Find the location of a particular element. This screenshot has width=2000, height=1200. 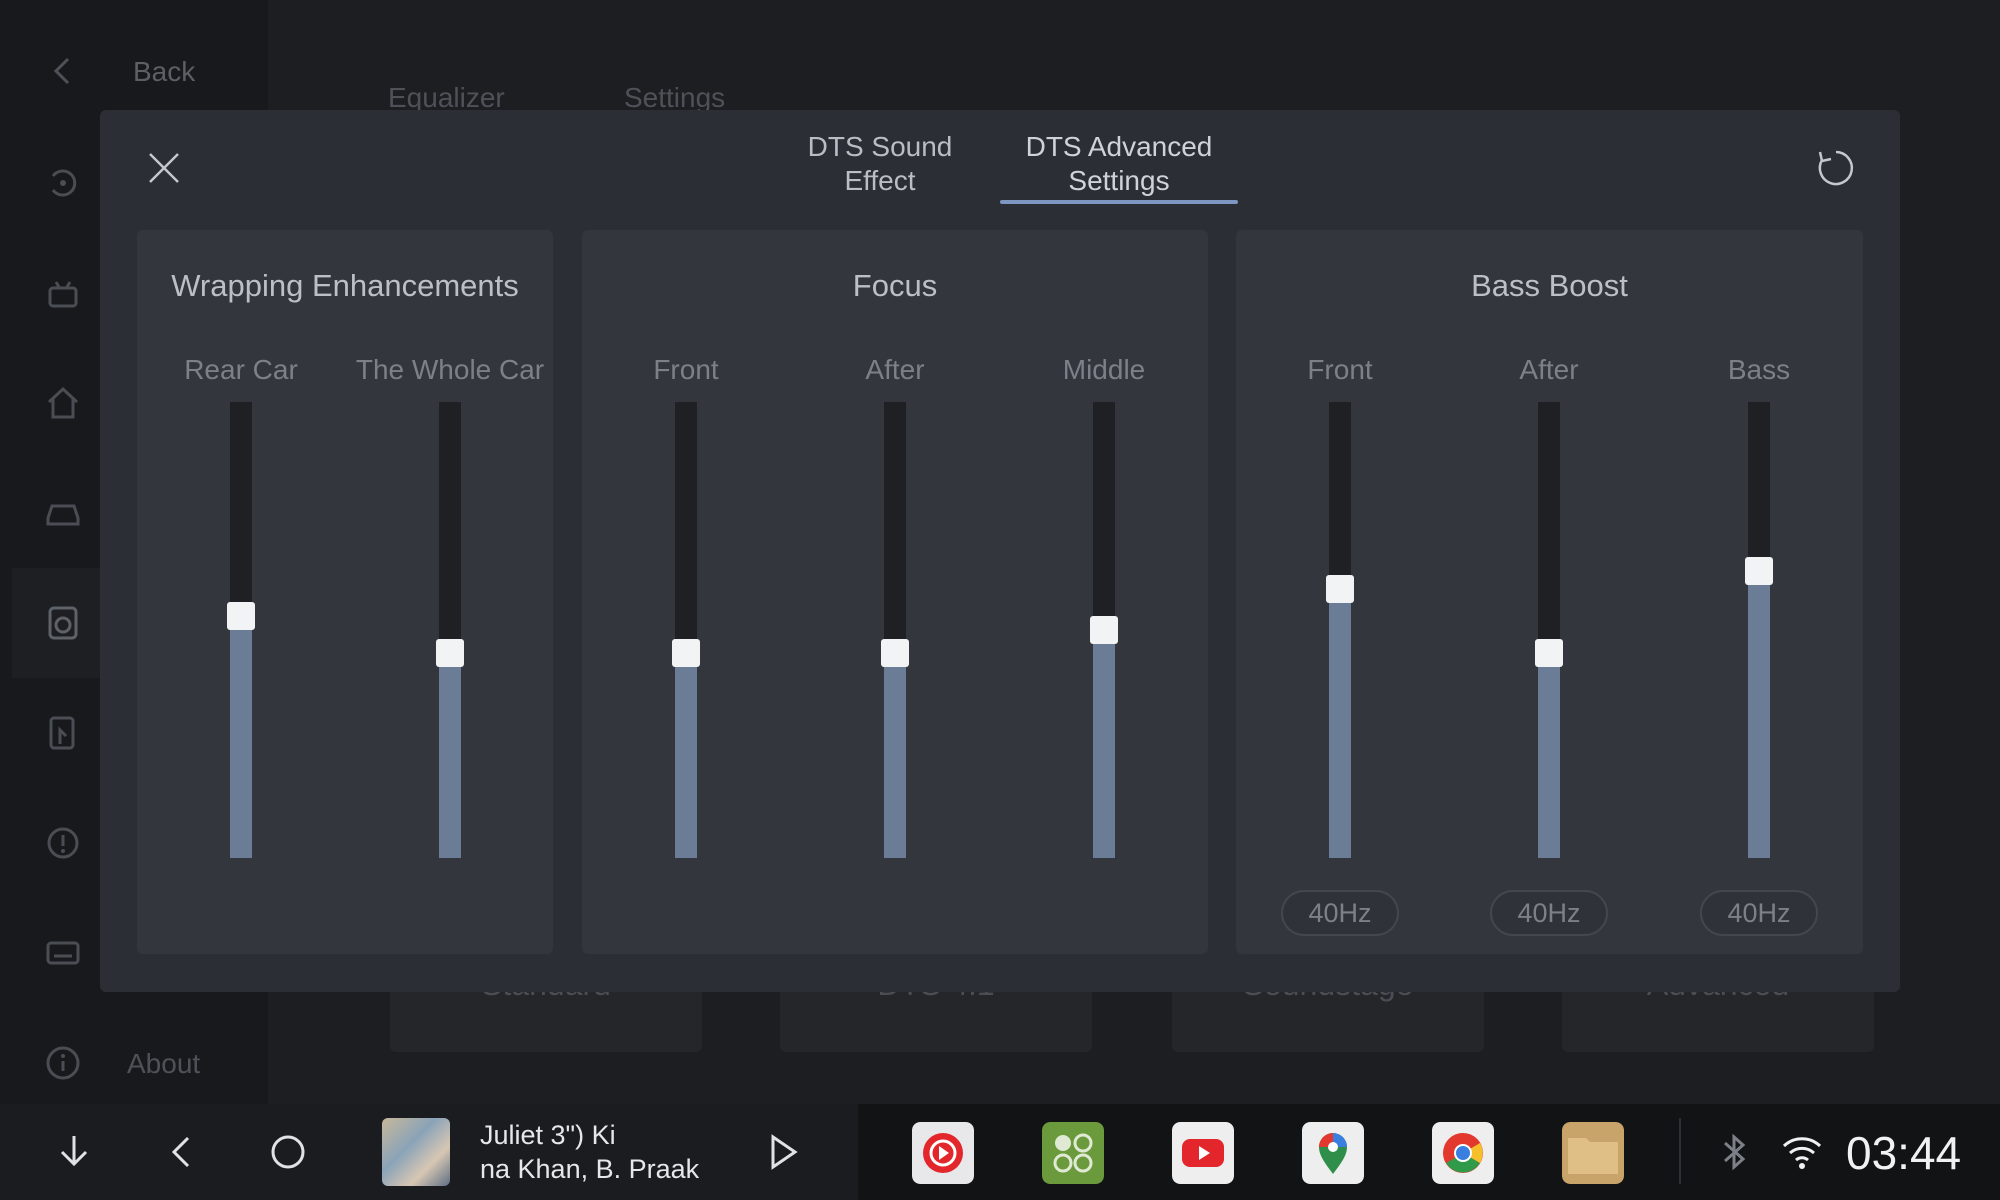

maps-app-icon is located at coordinates (1333, 1153).